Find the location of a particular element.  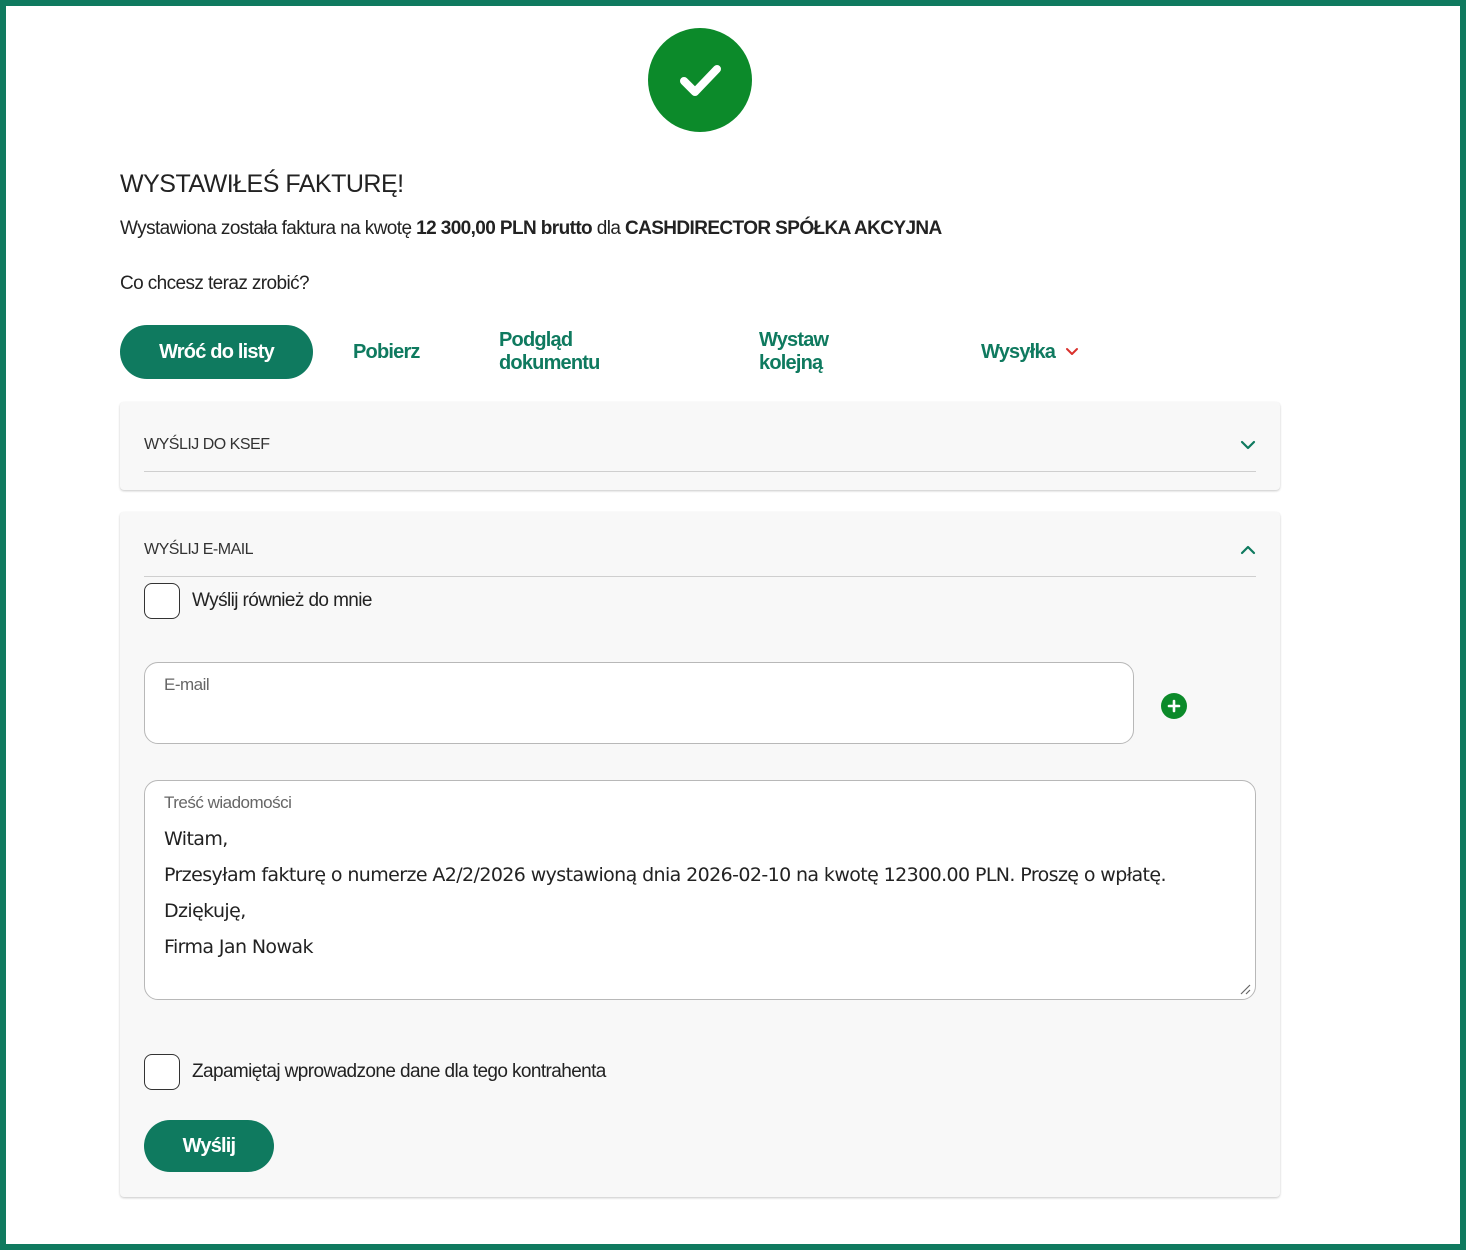

send-copy-label: Wyślij również do mnie is located at coordinates (282, 600).